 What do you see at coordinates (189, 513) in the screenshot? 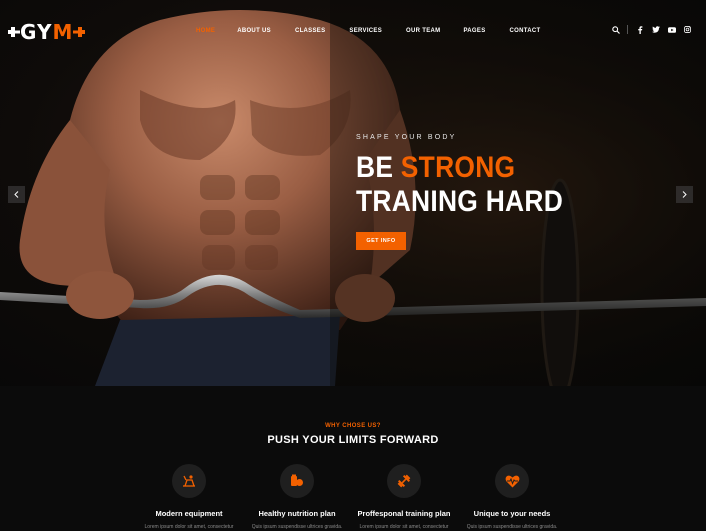
I see `feature-name: Modern equipment` at bounding box center [189, 513].